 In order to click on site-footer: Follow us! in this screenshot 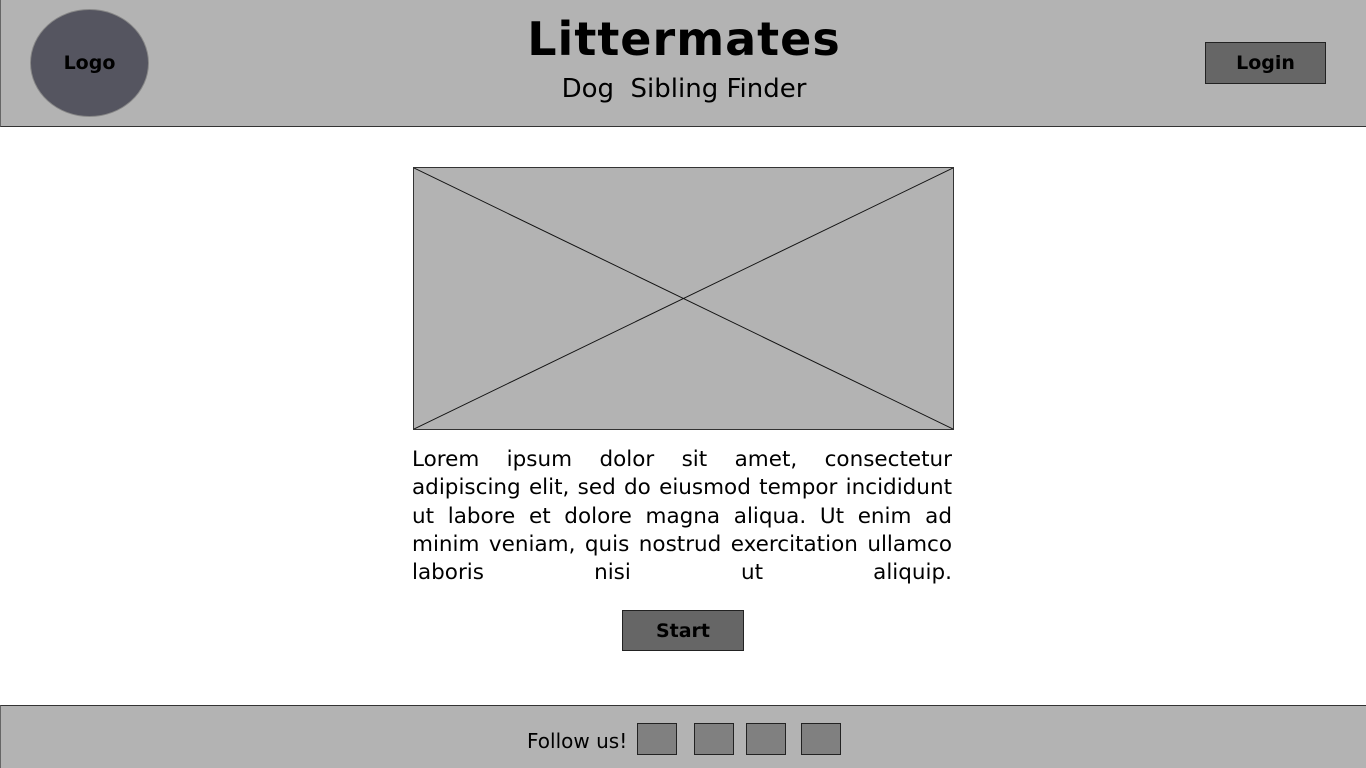, I will do `click(683, 736)`.